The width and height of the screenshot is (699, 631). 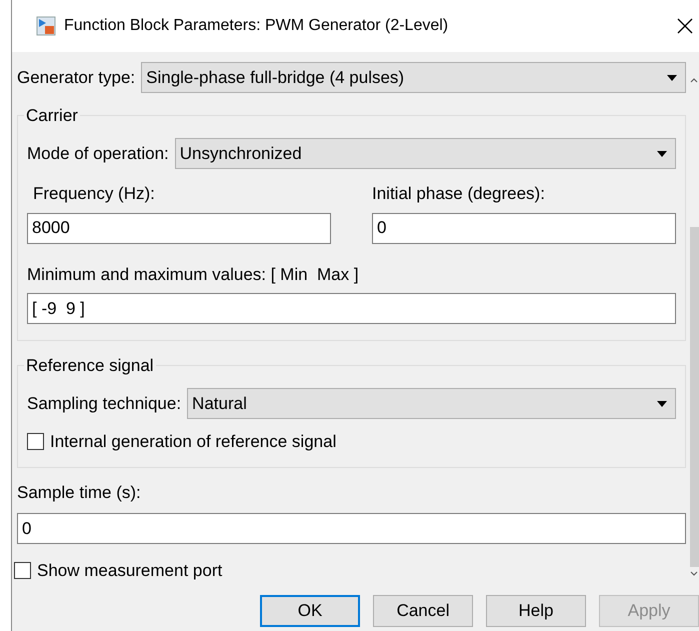 I want to click on initial-phase-field: 0, so click(x=524, y=228).